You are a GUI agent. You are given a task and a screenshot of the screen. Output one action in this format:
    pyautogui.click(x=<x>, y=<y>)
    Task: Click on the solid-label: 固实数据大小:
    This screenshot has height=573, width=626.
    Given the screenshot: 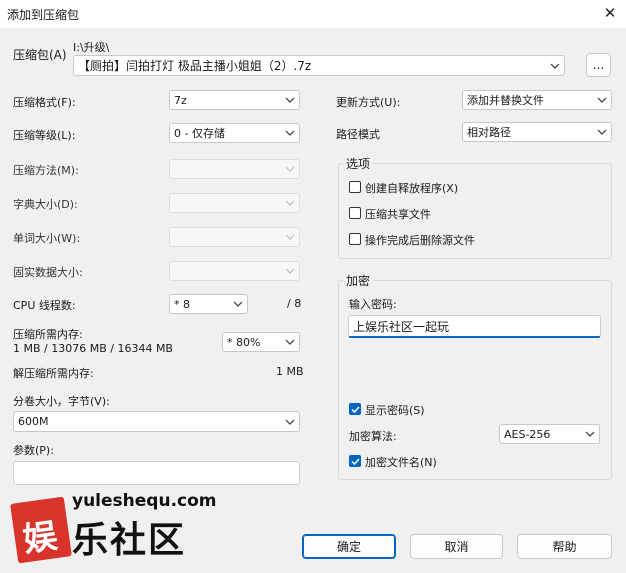 What is the action you would take?
    pyautogui.click(x=48, y=272)
    